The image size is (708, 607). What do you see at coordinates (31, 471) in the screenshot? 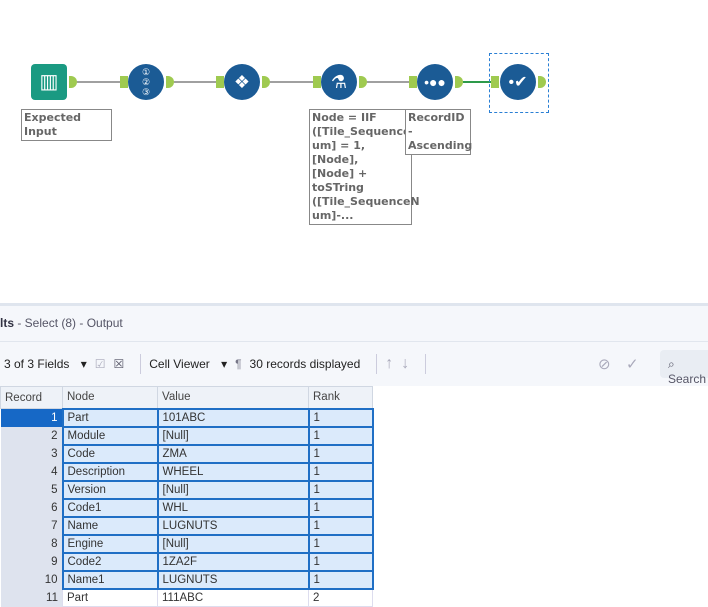
I see `cell-record: 4` at bounding box center [31, 471].